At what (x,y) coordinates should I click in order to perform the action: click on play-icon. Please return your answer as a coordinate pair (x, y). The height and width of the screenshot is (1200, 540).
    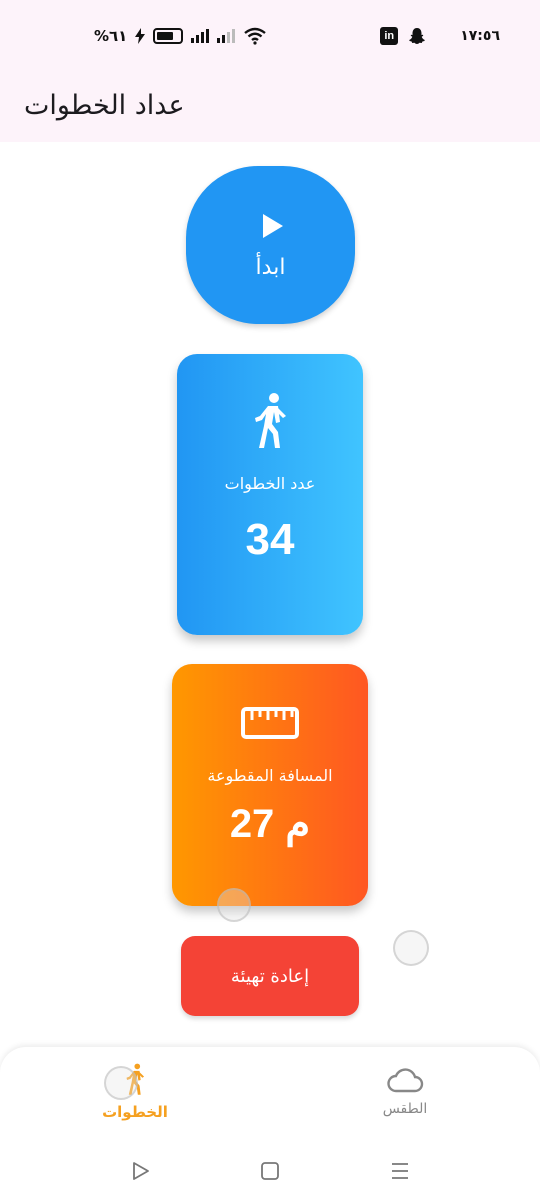
    Looking at the image, I should click on (272, 225).